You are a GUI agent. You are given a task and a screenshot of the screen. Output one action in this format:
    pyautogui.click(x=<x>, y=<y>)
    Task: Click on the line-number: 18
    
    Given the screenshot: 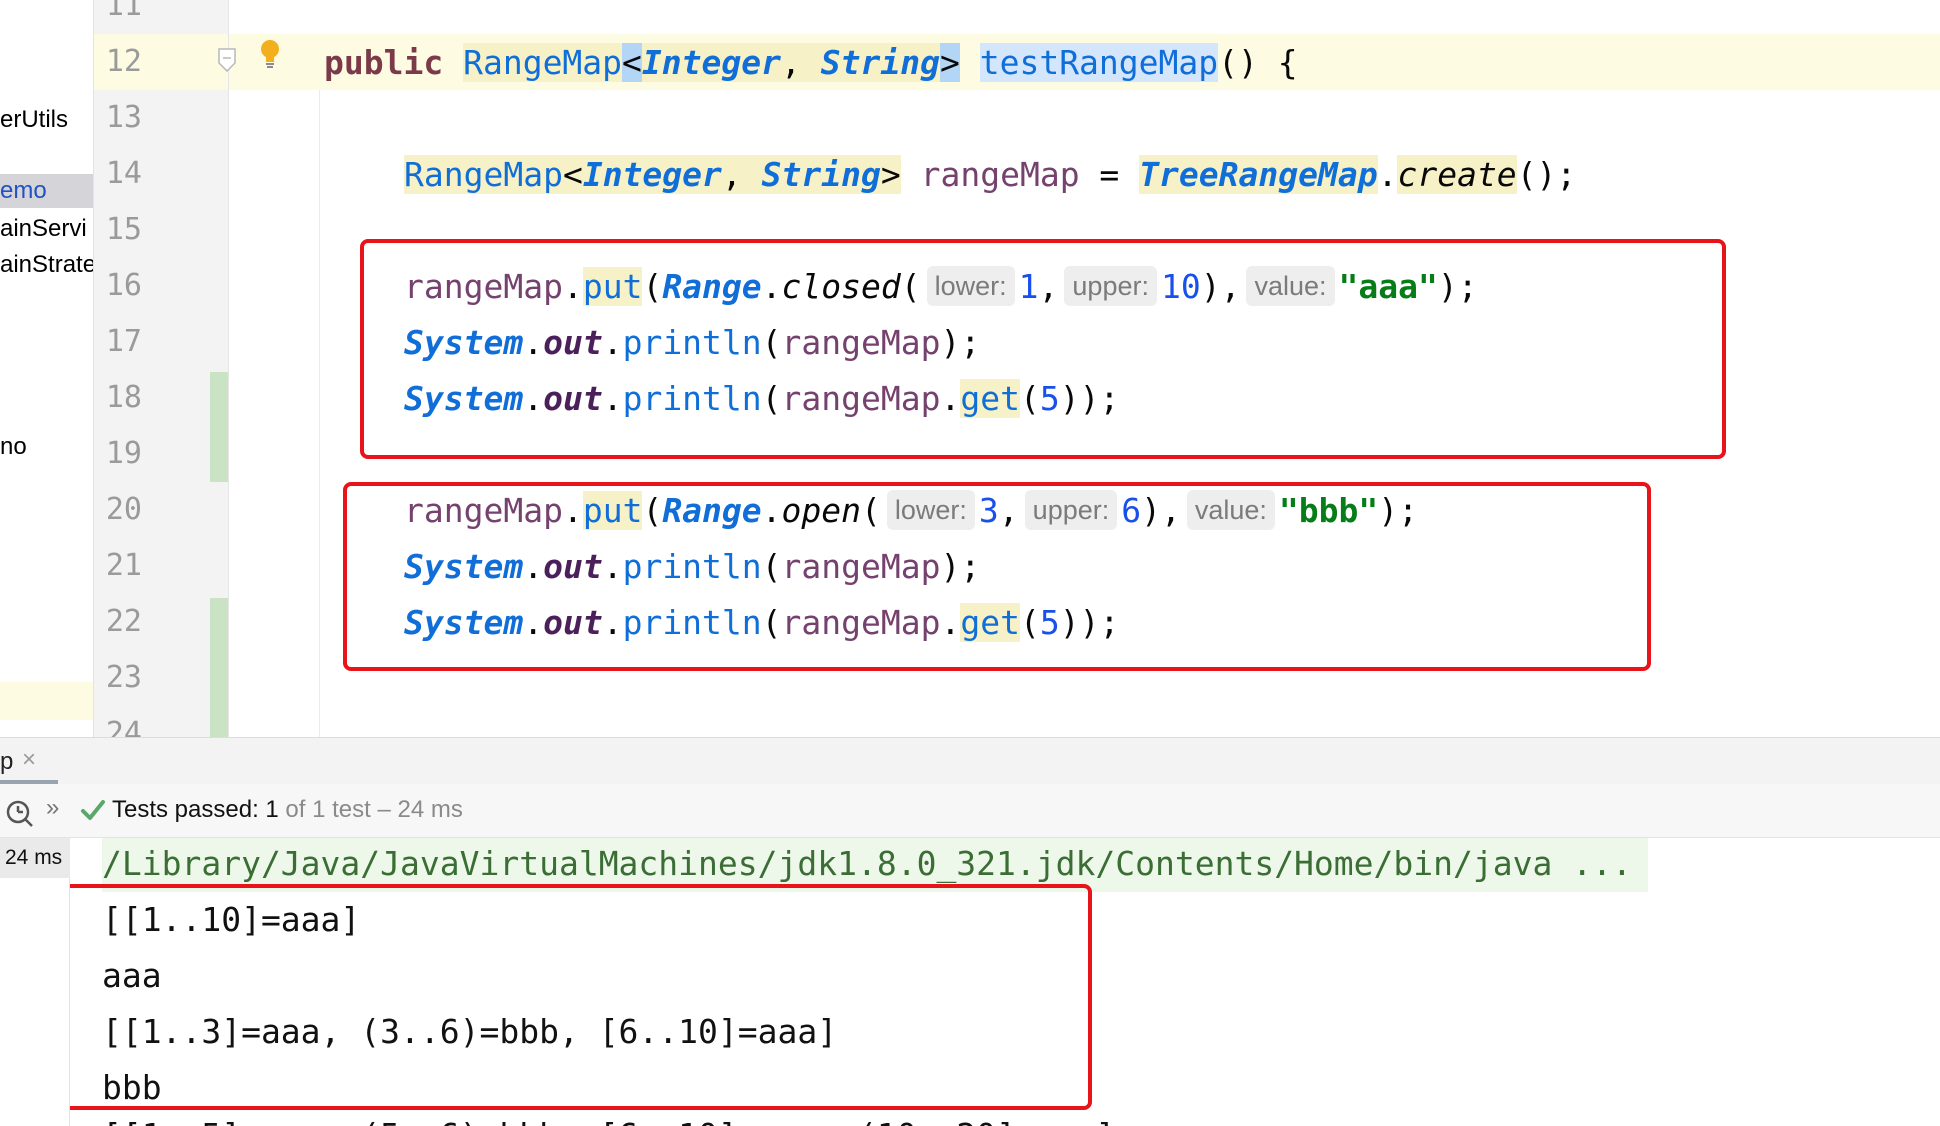 What is the action you would take?
    pyautogui.click(x=123, y=397)
    